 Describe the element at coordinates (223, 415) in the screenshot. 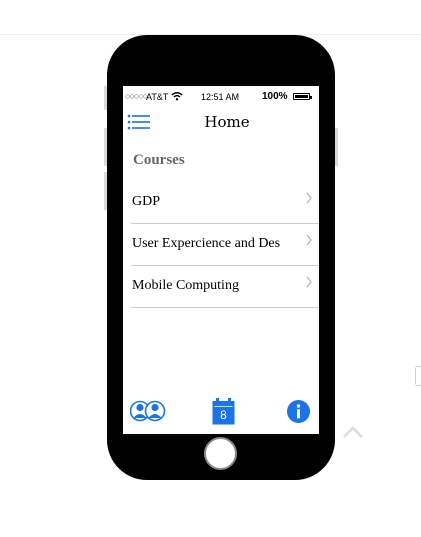

I see `calendar-day: 8` at that location.